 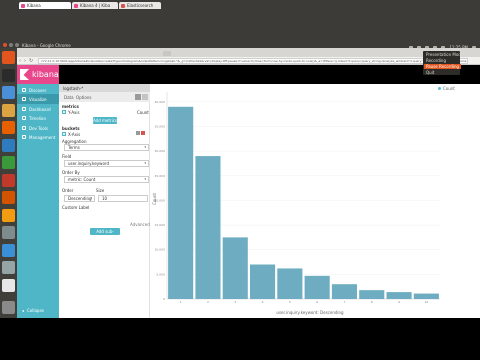 What do you see at coordinates (439, 88) in the screenshot?
I see `legend-color-swatch` at bounding box center [439, 88].